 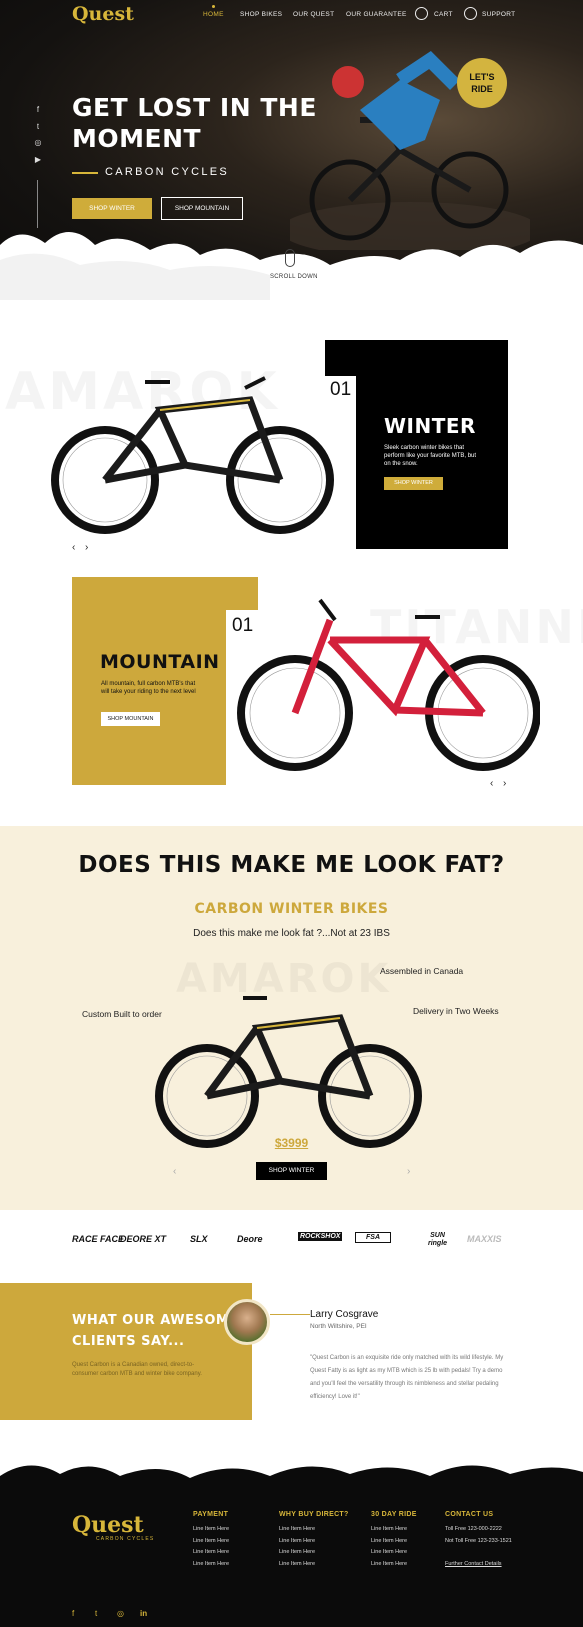 What do you see at coordinates (247, 1322) in the screenshot?
I see `avatar` at bounding box center [247, 1322].